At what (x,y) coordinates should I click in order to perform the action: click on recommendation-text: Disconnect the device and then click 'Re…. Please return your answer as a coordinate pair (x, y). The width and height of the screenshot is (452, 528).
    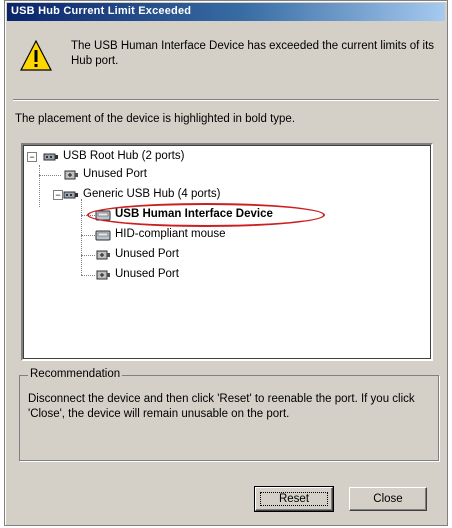
    Looking at the image, I should click on (221, 406).